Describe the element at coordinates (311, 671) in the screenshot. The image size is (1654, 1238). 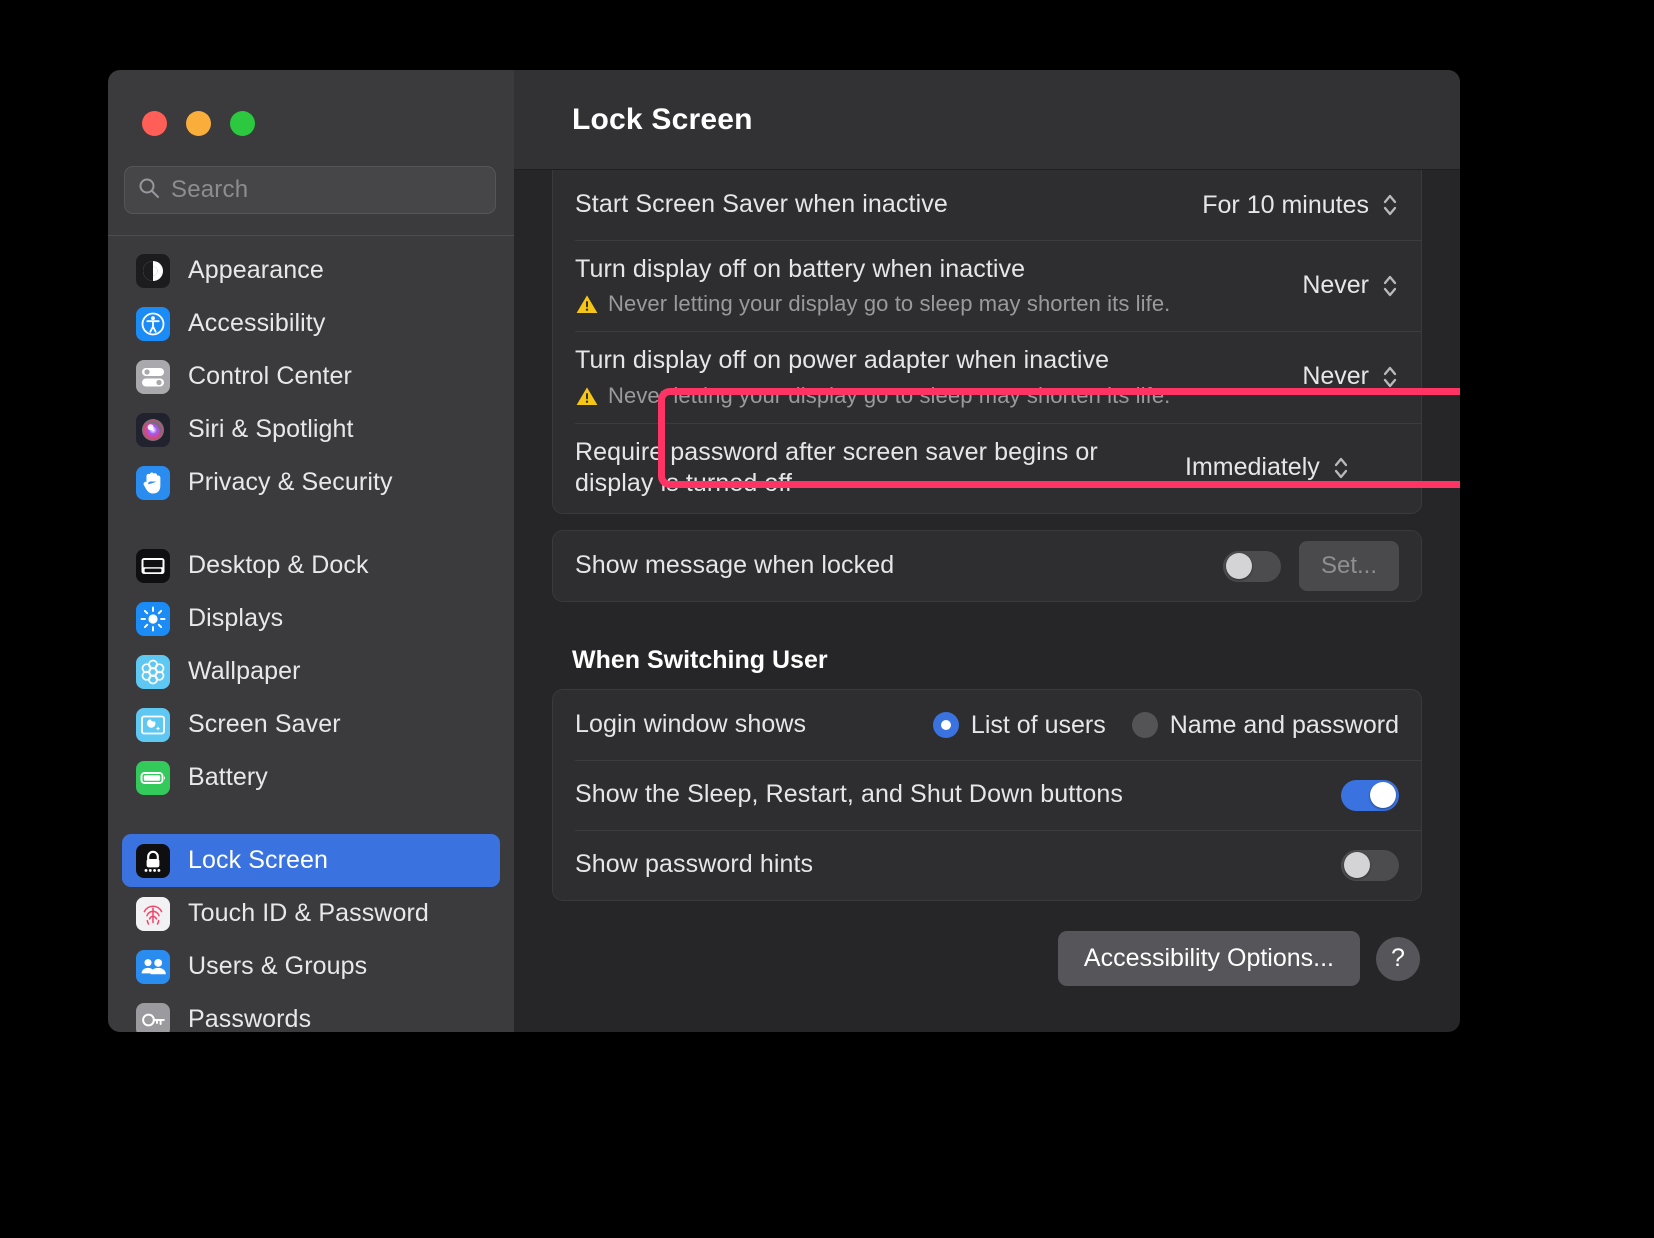
I see `sidebar-item-wallpaper: Wallpaper` at that location.